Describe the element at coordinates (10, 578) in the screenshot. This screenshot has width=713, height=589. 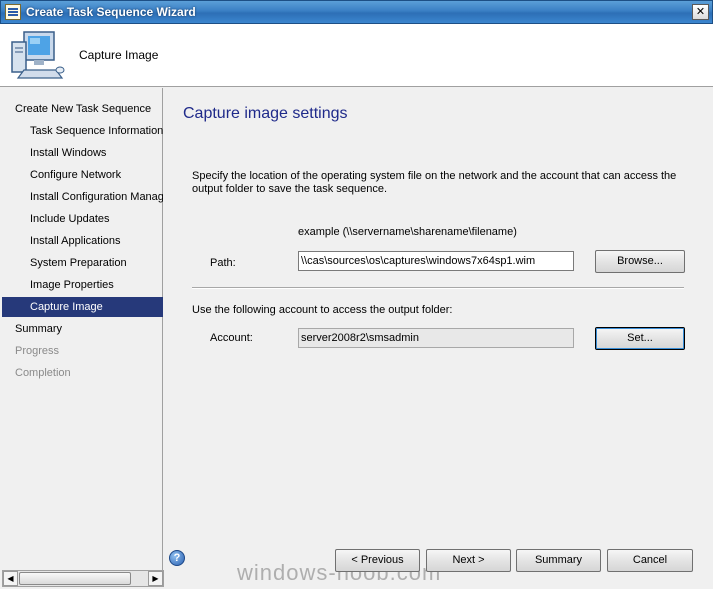
I see `scroll-left-arrow-icon: ◀` at that location.